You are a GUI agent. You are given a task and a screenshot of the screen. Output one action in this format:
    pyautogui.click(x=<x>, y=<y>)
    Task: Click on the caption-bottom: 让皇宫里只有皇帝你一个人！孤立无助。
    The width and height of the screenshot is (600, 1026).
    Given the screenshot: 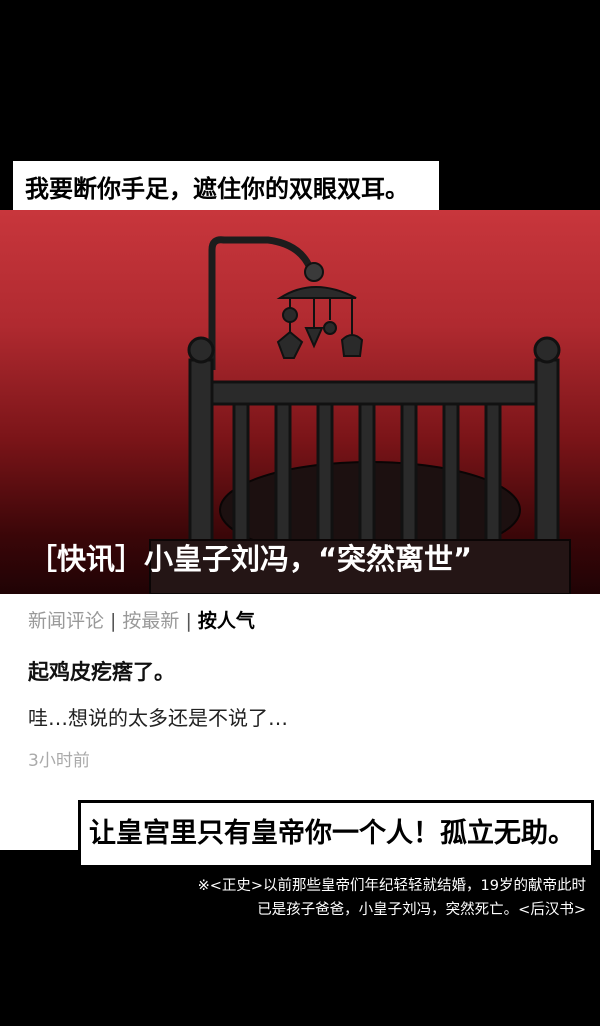 What is the action you would take?
    pyautogui.click(x=336, y=834)
    